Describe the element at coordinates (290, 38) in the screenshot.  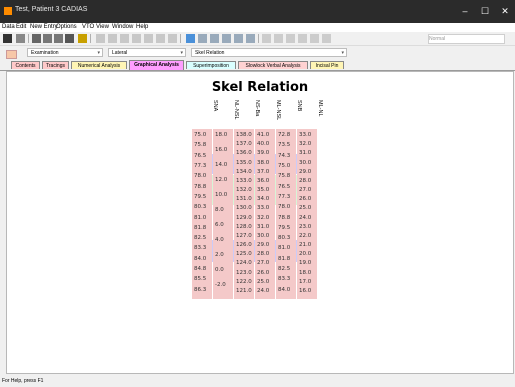
I see `stop-icon` at that location.